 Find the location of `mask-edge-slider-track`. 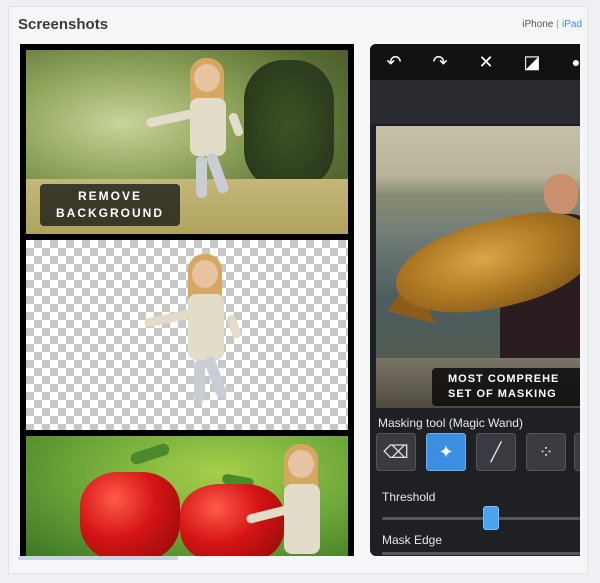

mask-edge-slider-track is located at coordinates (481, 553).